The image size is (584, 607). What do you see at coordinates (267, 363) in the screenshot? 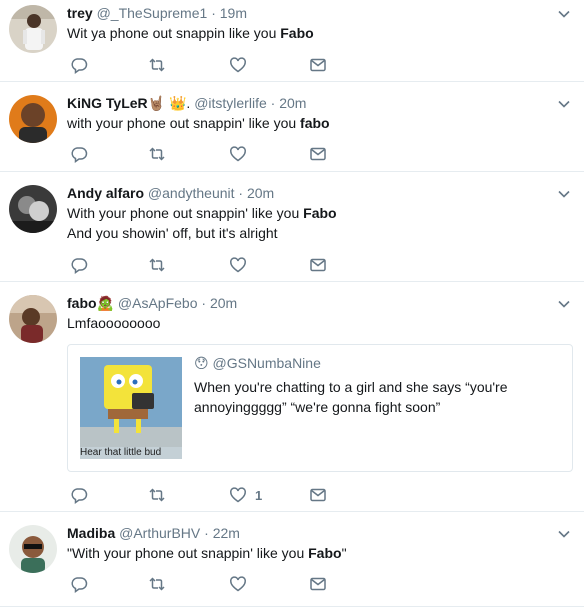
I see `quoted-user-handle: @GSNumbaNine` at bounding box center [267, 363].